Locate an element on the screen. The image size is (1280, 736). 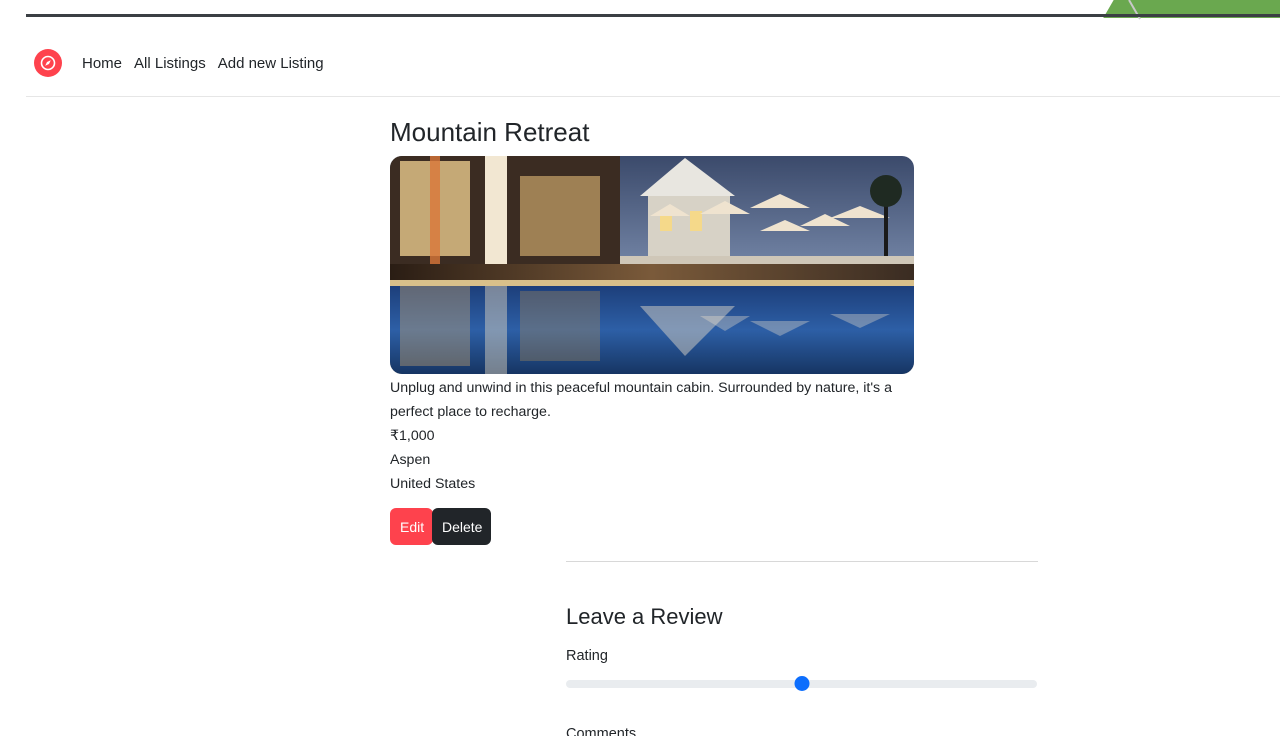
delete-button: Delete is located at coordinates (461, 526).